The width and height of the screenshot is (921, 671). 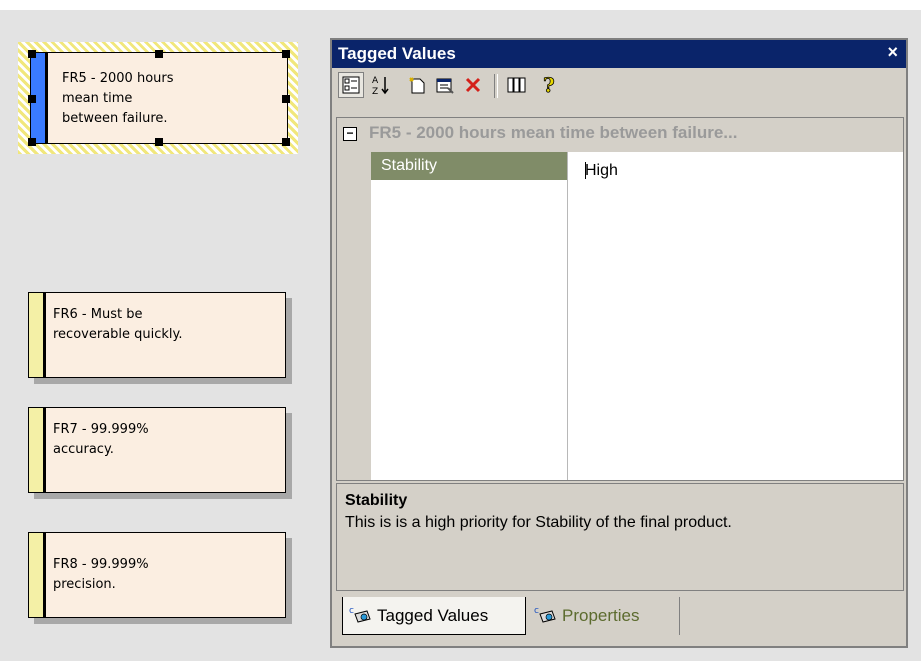 What do you see at coordinates (567, 316) in the screenshot?
I see `column-divider` at bounding box center [567, 316].